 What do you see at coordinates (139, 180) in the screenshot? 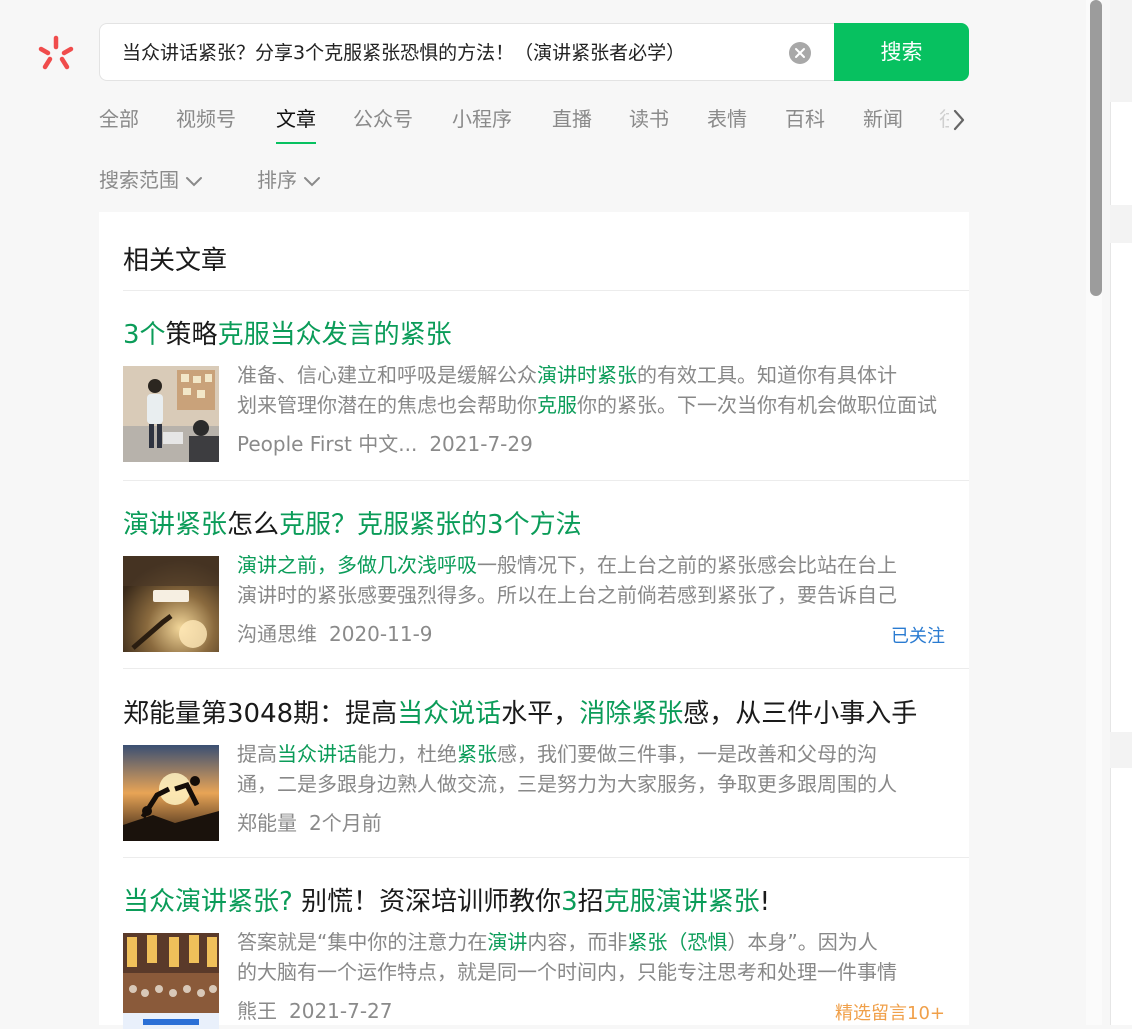
I see `scope-filter-label: 搜索范围` at bounding box center [139, 180].